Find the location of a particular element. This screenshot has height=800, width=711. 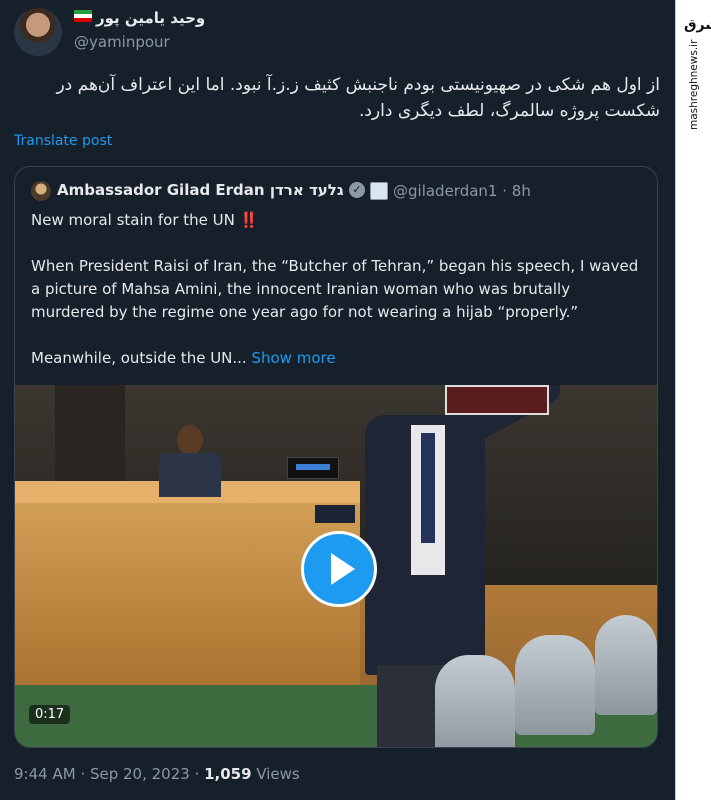

post-metadata: 9:44 AM · Sep 20, 2023 · 1,059 Views is located at coordinates (157, 774).